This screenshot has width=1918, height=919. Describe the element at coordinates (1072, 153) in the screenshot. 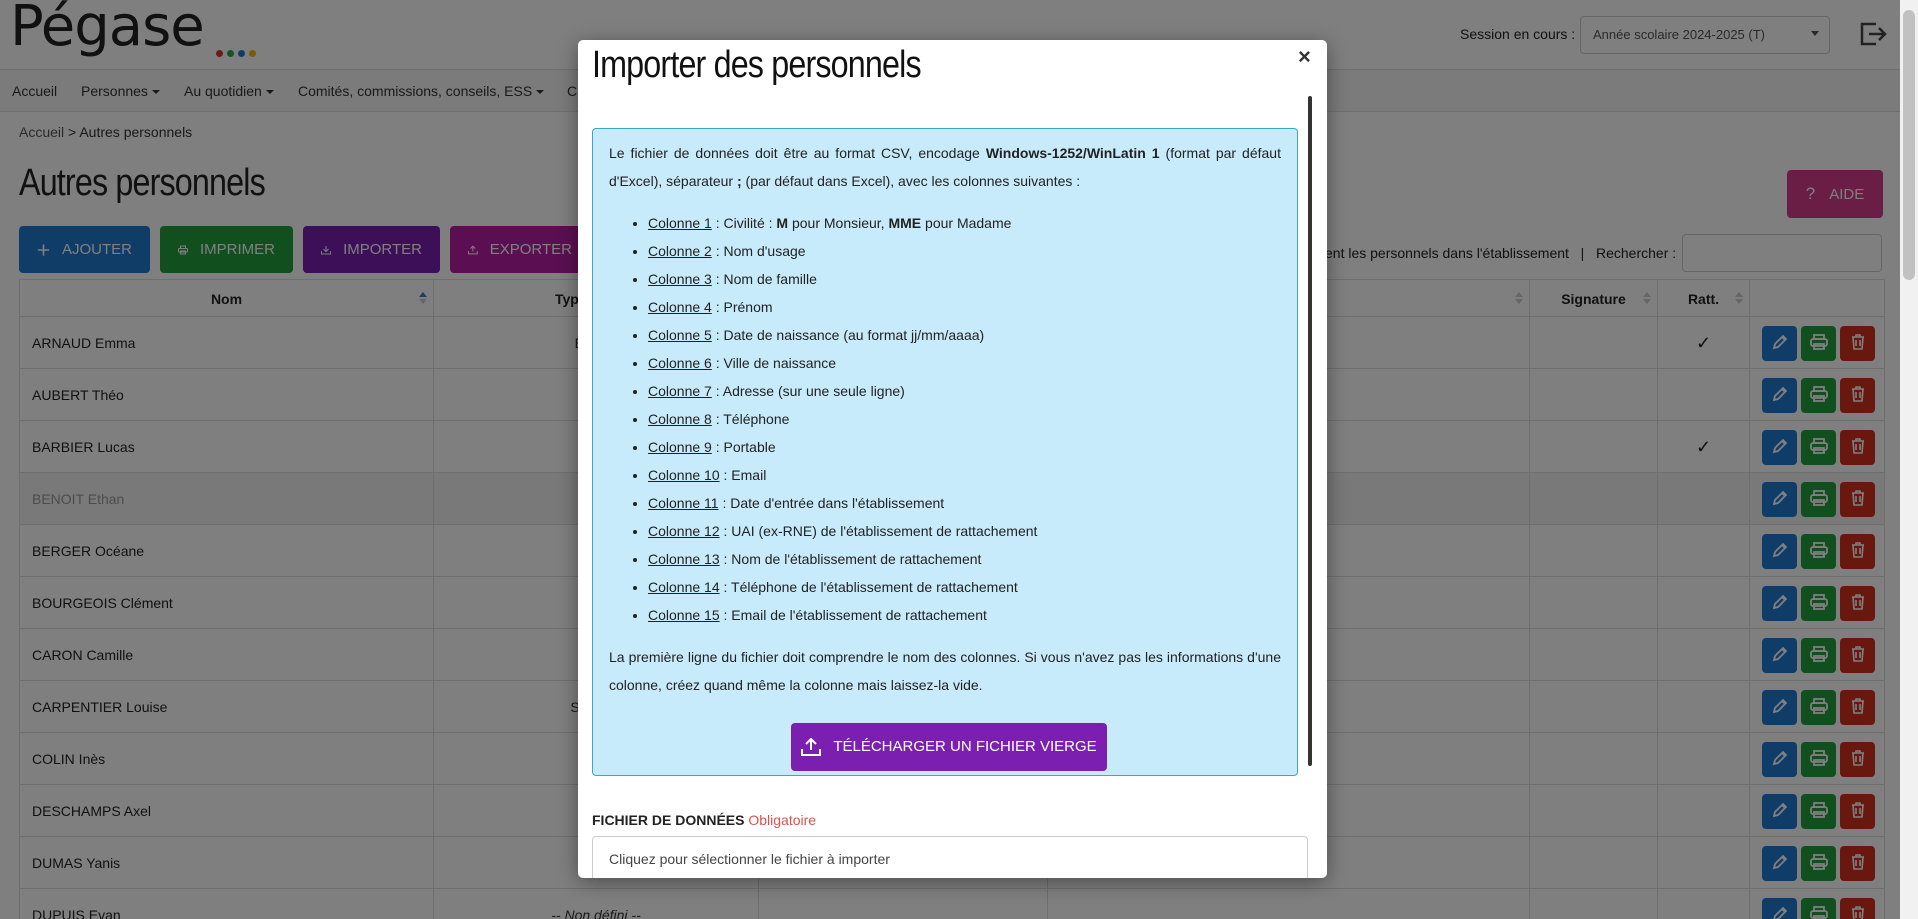

I see `encoding-text: Windows-1252/WinLatin 1` at that location.